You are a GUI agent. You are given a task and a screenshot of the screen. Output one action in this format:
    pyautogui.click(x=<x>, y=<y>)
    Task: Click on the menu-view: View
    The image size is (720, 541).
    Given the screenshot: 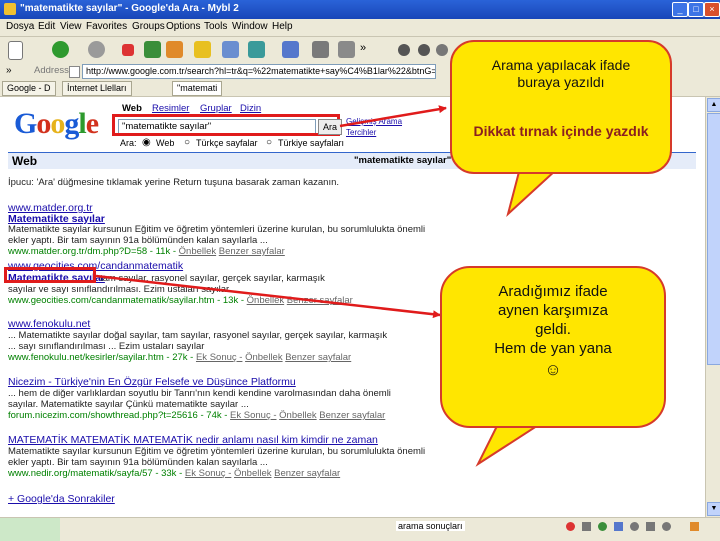 What is the action you would take?
    pyautogui.click(x=71, y=26)
    